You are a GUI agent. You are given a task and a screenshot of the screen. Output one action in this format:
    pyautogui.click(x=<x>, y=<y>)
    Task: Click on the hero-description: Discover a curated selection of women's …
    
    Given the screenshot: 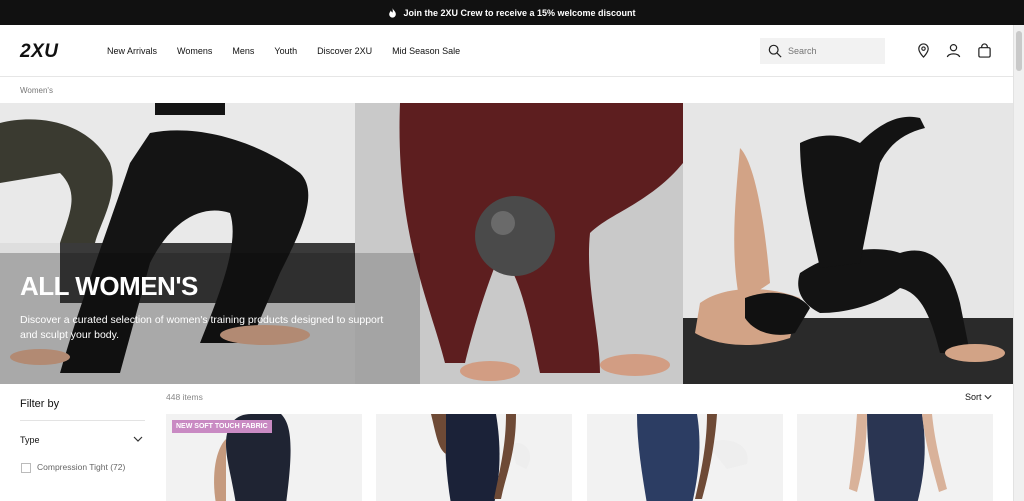 What is the action you would take?
    pyautogui.click(x=202, y=327)
    